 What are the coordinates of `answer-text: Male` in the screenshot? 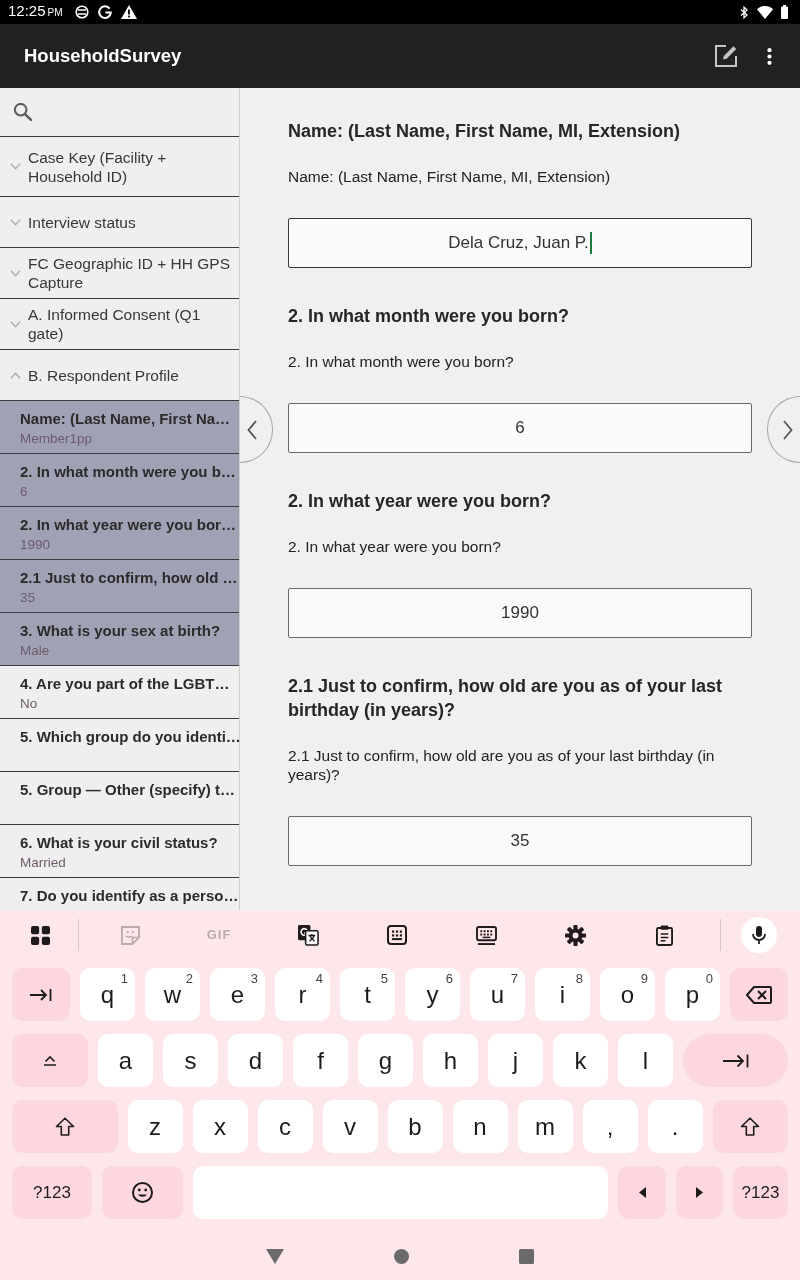 It's located at (35, 651).